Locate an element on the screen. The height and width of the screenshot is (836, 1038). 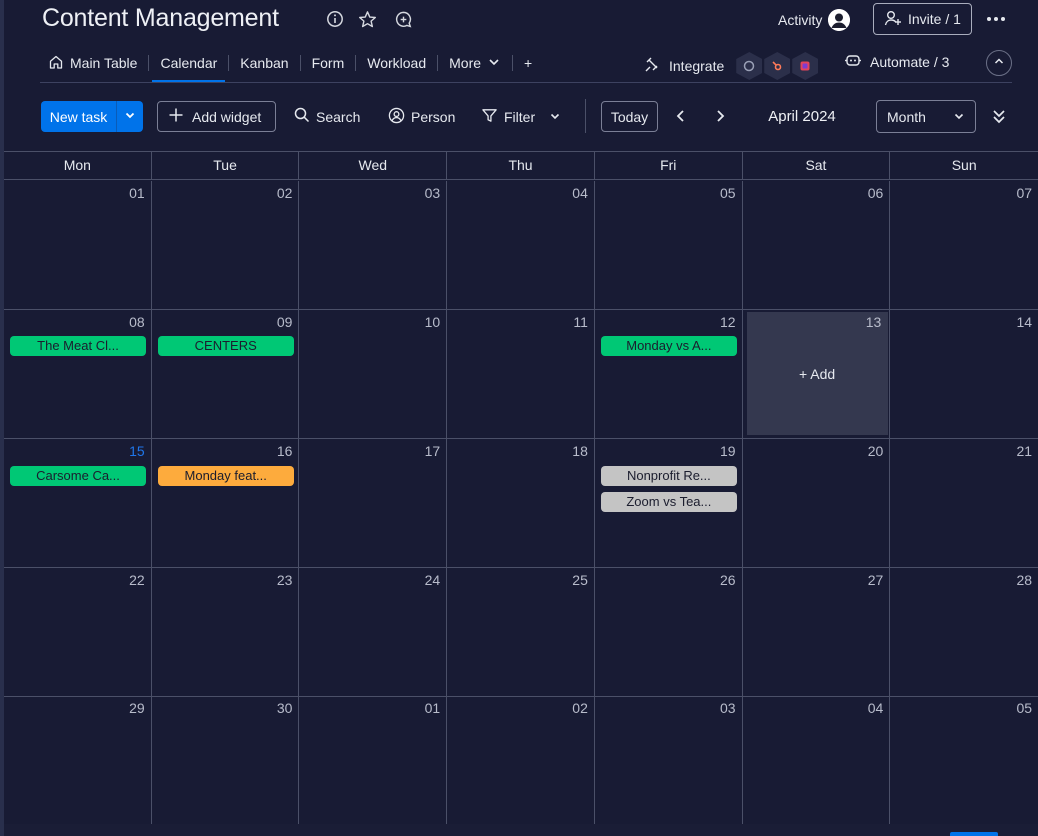
calendar-day-cell: + Add 13 is located at coordinates (817, 374).